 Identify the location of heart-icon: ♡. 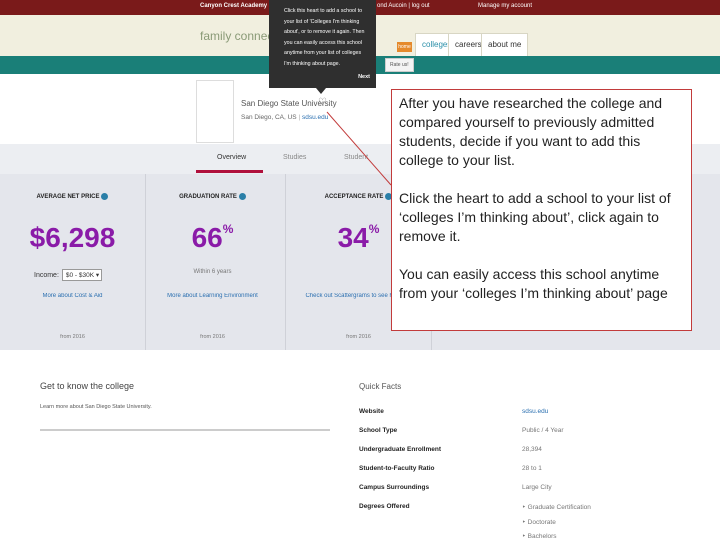
(322, 102).